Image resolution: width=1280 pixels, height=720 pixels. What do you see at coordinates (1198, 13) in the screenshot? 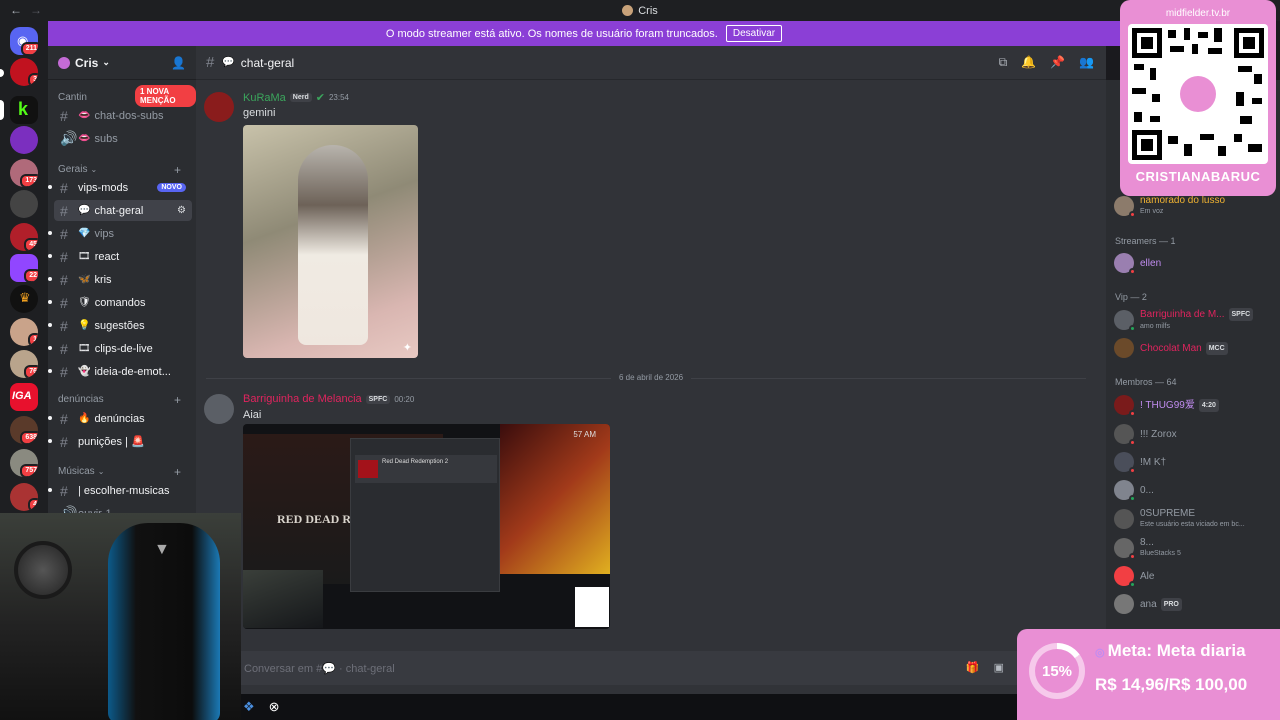
I see `qr-site: midfielder.tv.br` at bounding box center [1198, 13].